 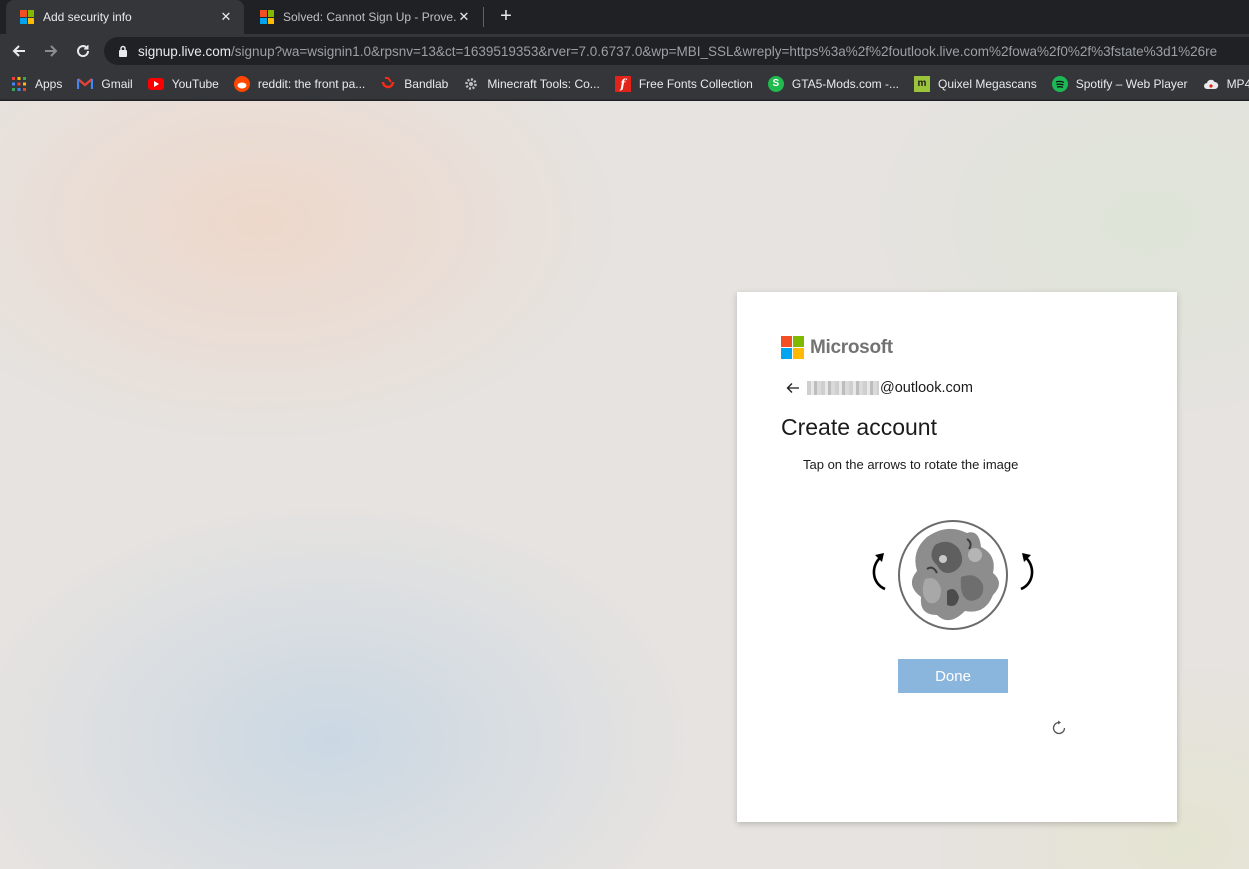 I want to click on tab-title: Solved: Cannot Sign Up - Prove. \, so click(x=369, y=17).